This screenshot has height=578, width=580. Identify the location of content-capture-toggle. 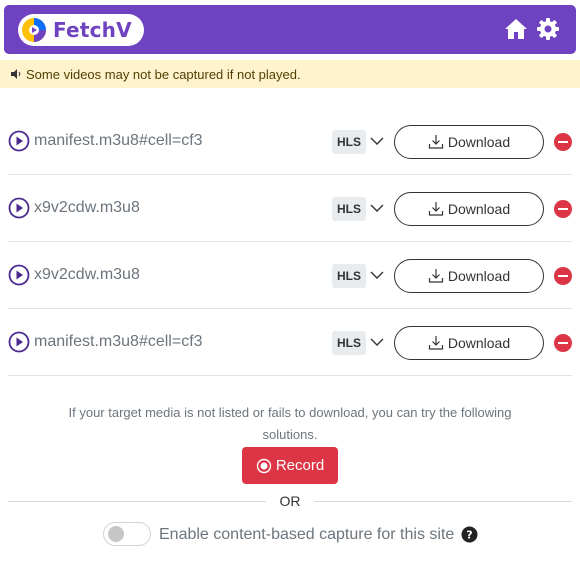
(127, 534).